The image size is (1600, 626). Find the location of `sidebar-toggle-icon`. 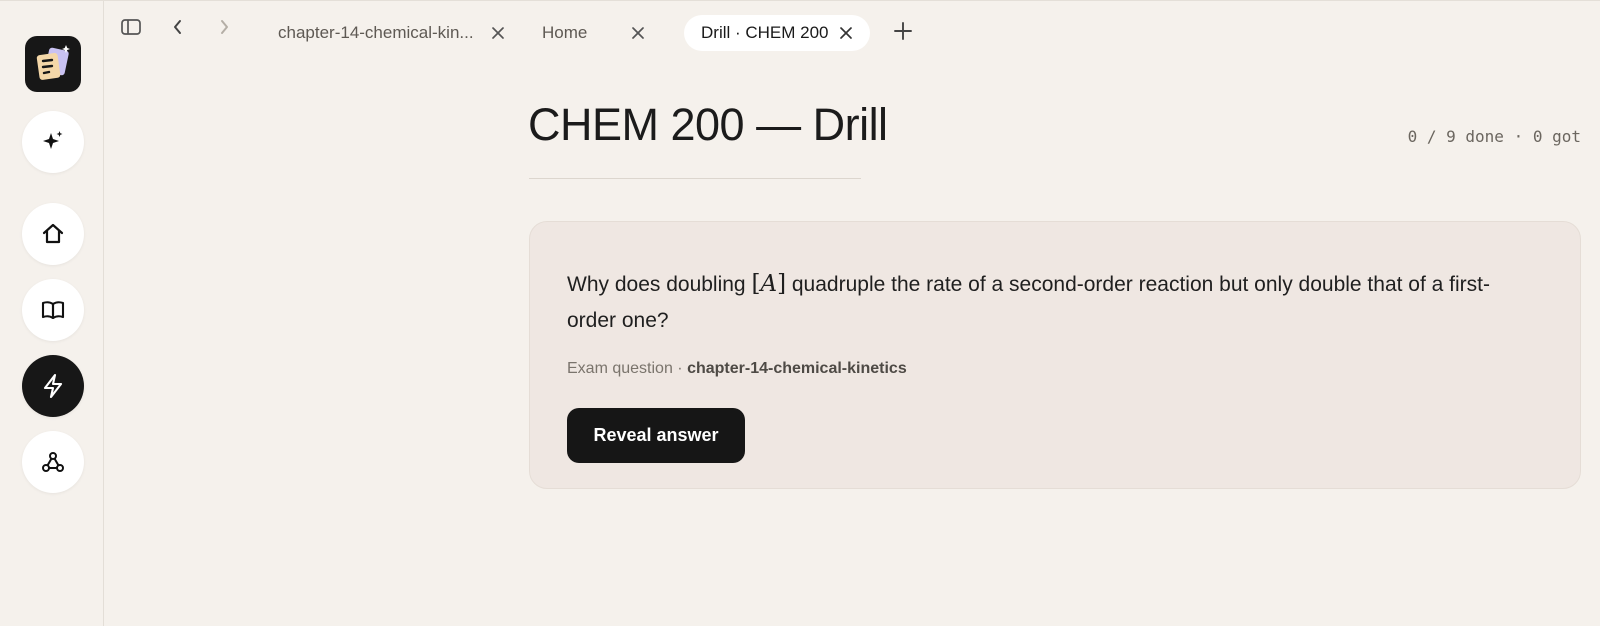

sidebar-toggle-icon is located at coordinates (131, 29).